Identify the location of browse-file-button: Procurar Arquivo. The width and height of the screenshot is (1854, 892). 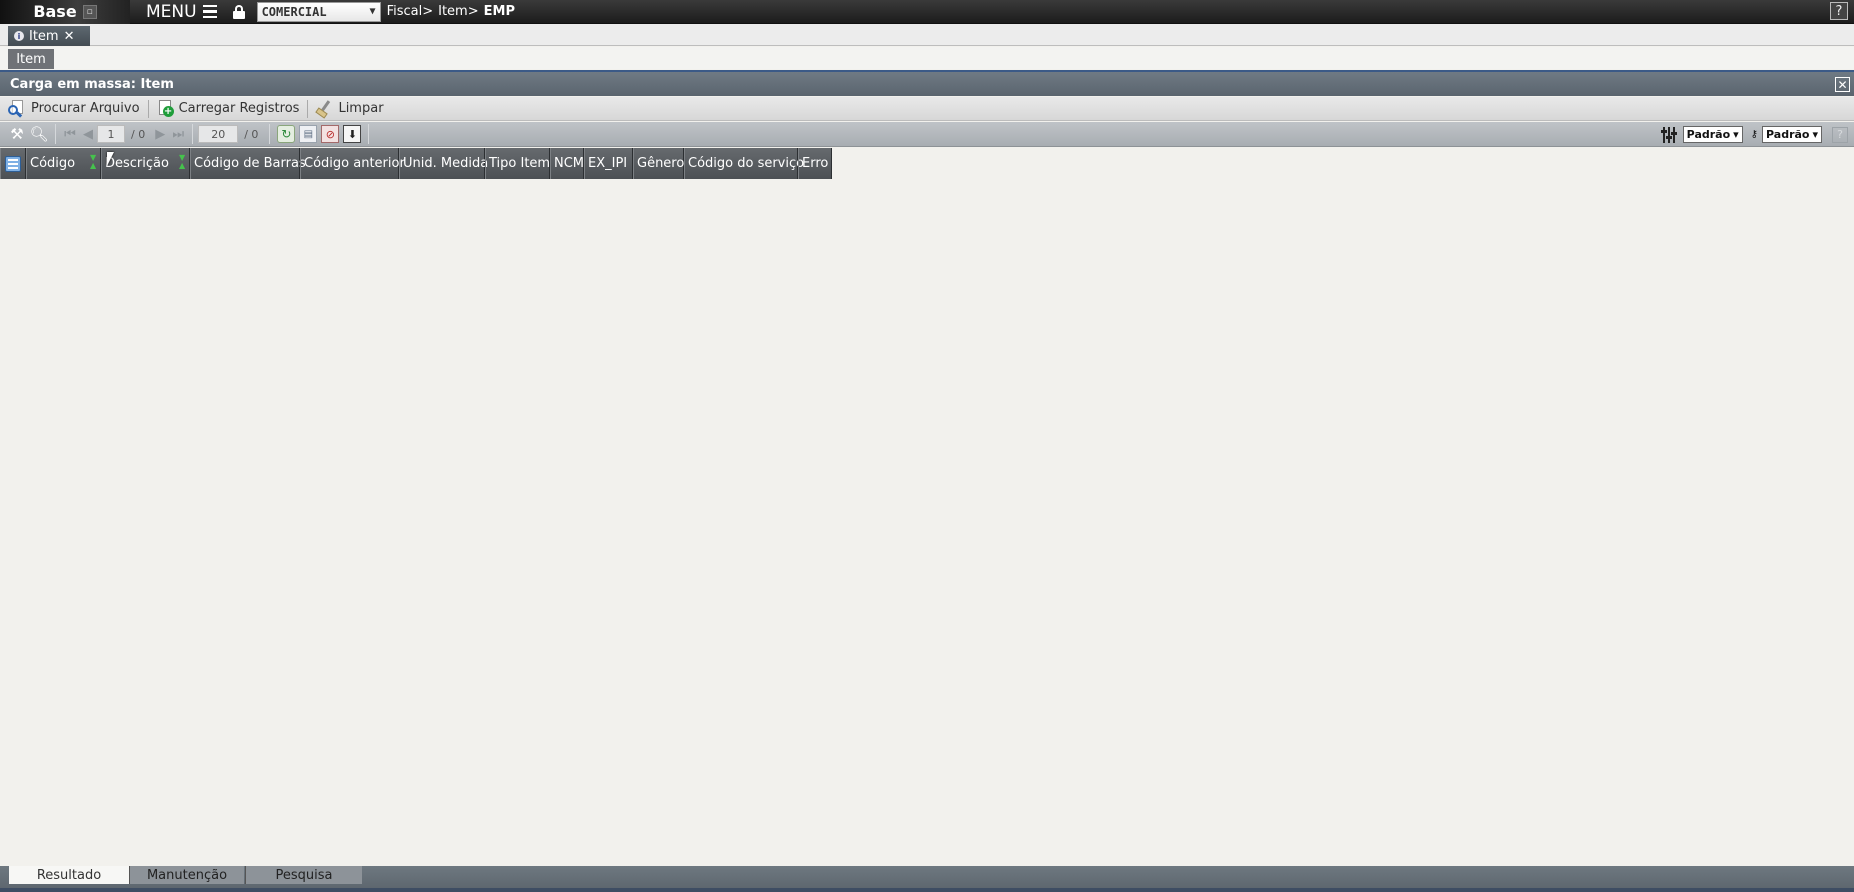
(77, 109).